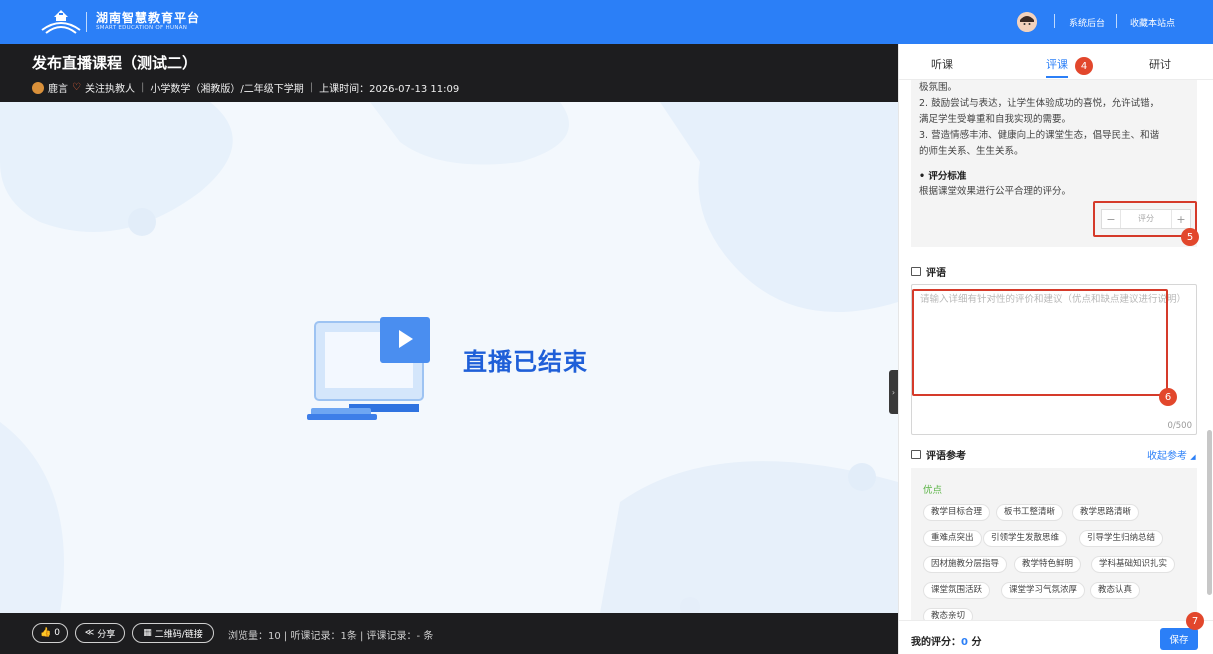  I want to click on avatar-face-icon, so click(1027, 22).